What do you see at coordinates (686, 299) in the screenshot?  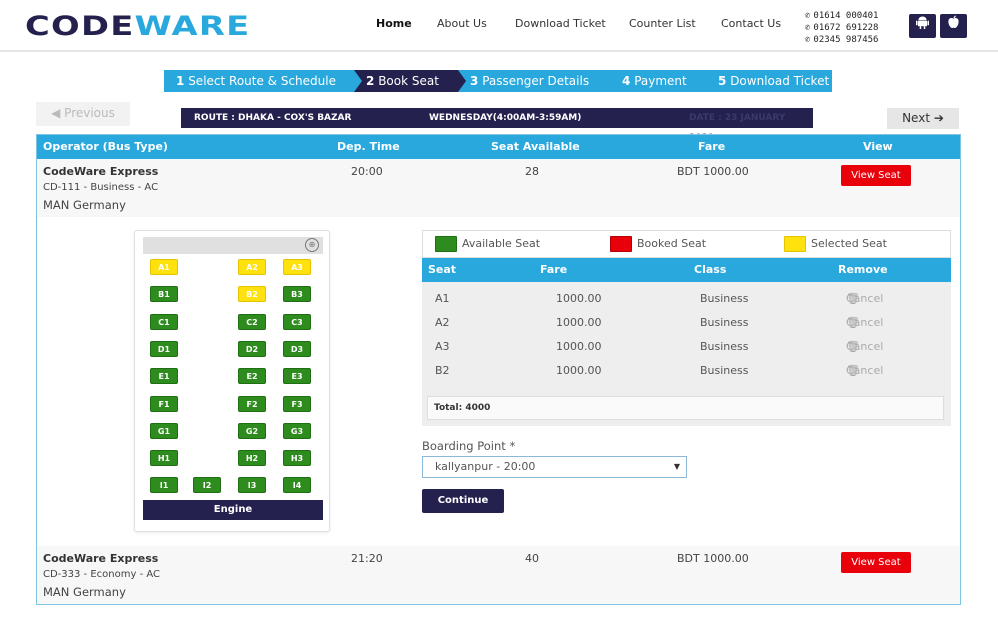 I see `selected-seat-row: A1 1000.00 Business 🗑 Cancel` at bounding box center [686, 299].